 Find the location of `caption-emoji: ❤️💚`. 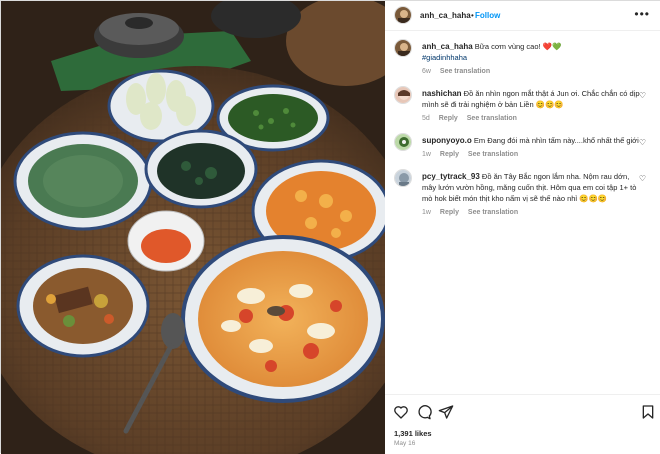

caption-emoji: ❤️💚 is located at coordinates (552, 46).